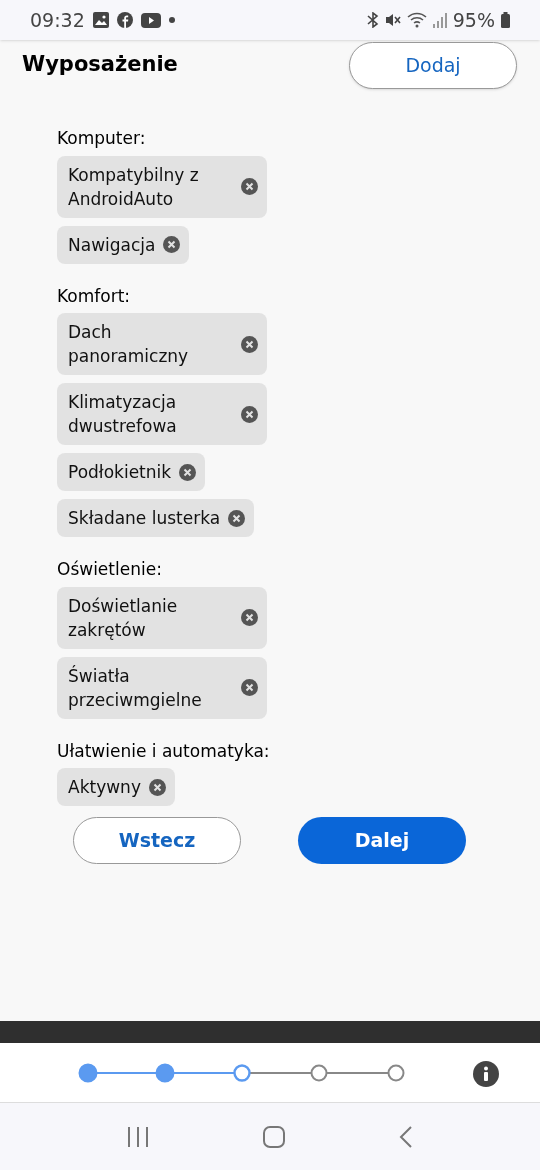 The image size is (540, 1170). I want to click on battery-icon, so click(505, 20).